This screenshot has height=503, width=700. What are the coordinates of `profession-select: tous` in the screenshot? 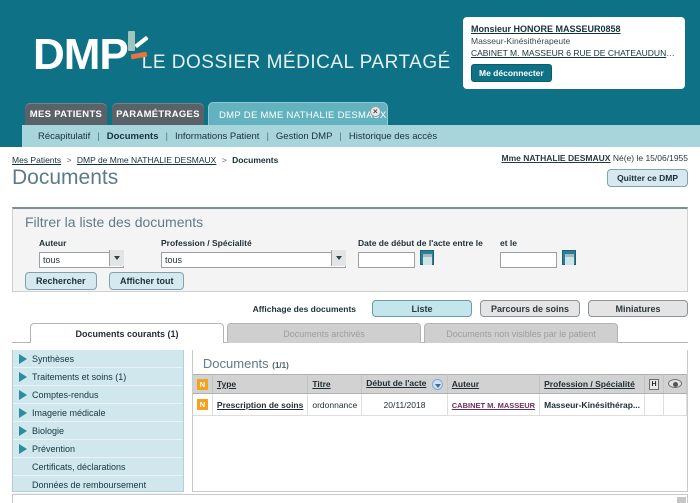 It's located at (253, 260).